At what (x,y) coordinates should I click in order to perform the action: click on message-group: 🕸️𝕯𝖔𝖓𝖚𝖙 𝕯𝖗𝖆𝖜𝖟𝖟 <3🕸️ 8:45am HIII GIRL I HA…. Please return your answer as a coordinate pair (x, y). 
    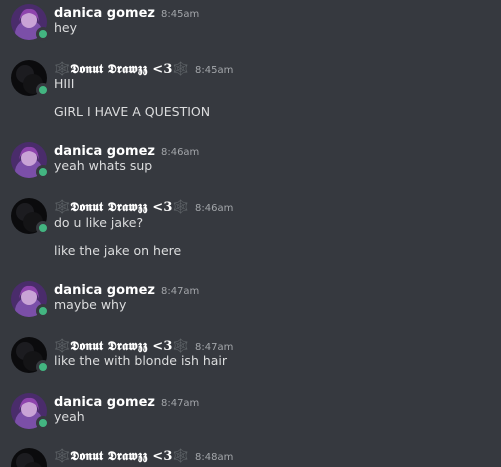
    Looking at the image, I should click on (250, 91).